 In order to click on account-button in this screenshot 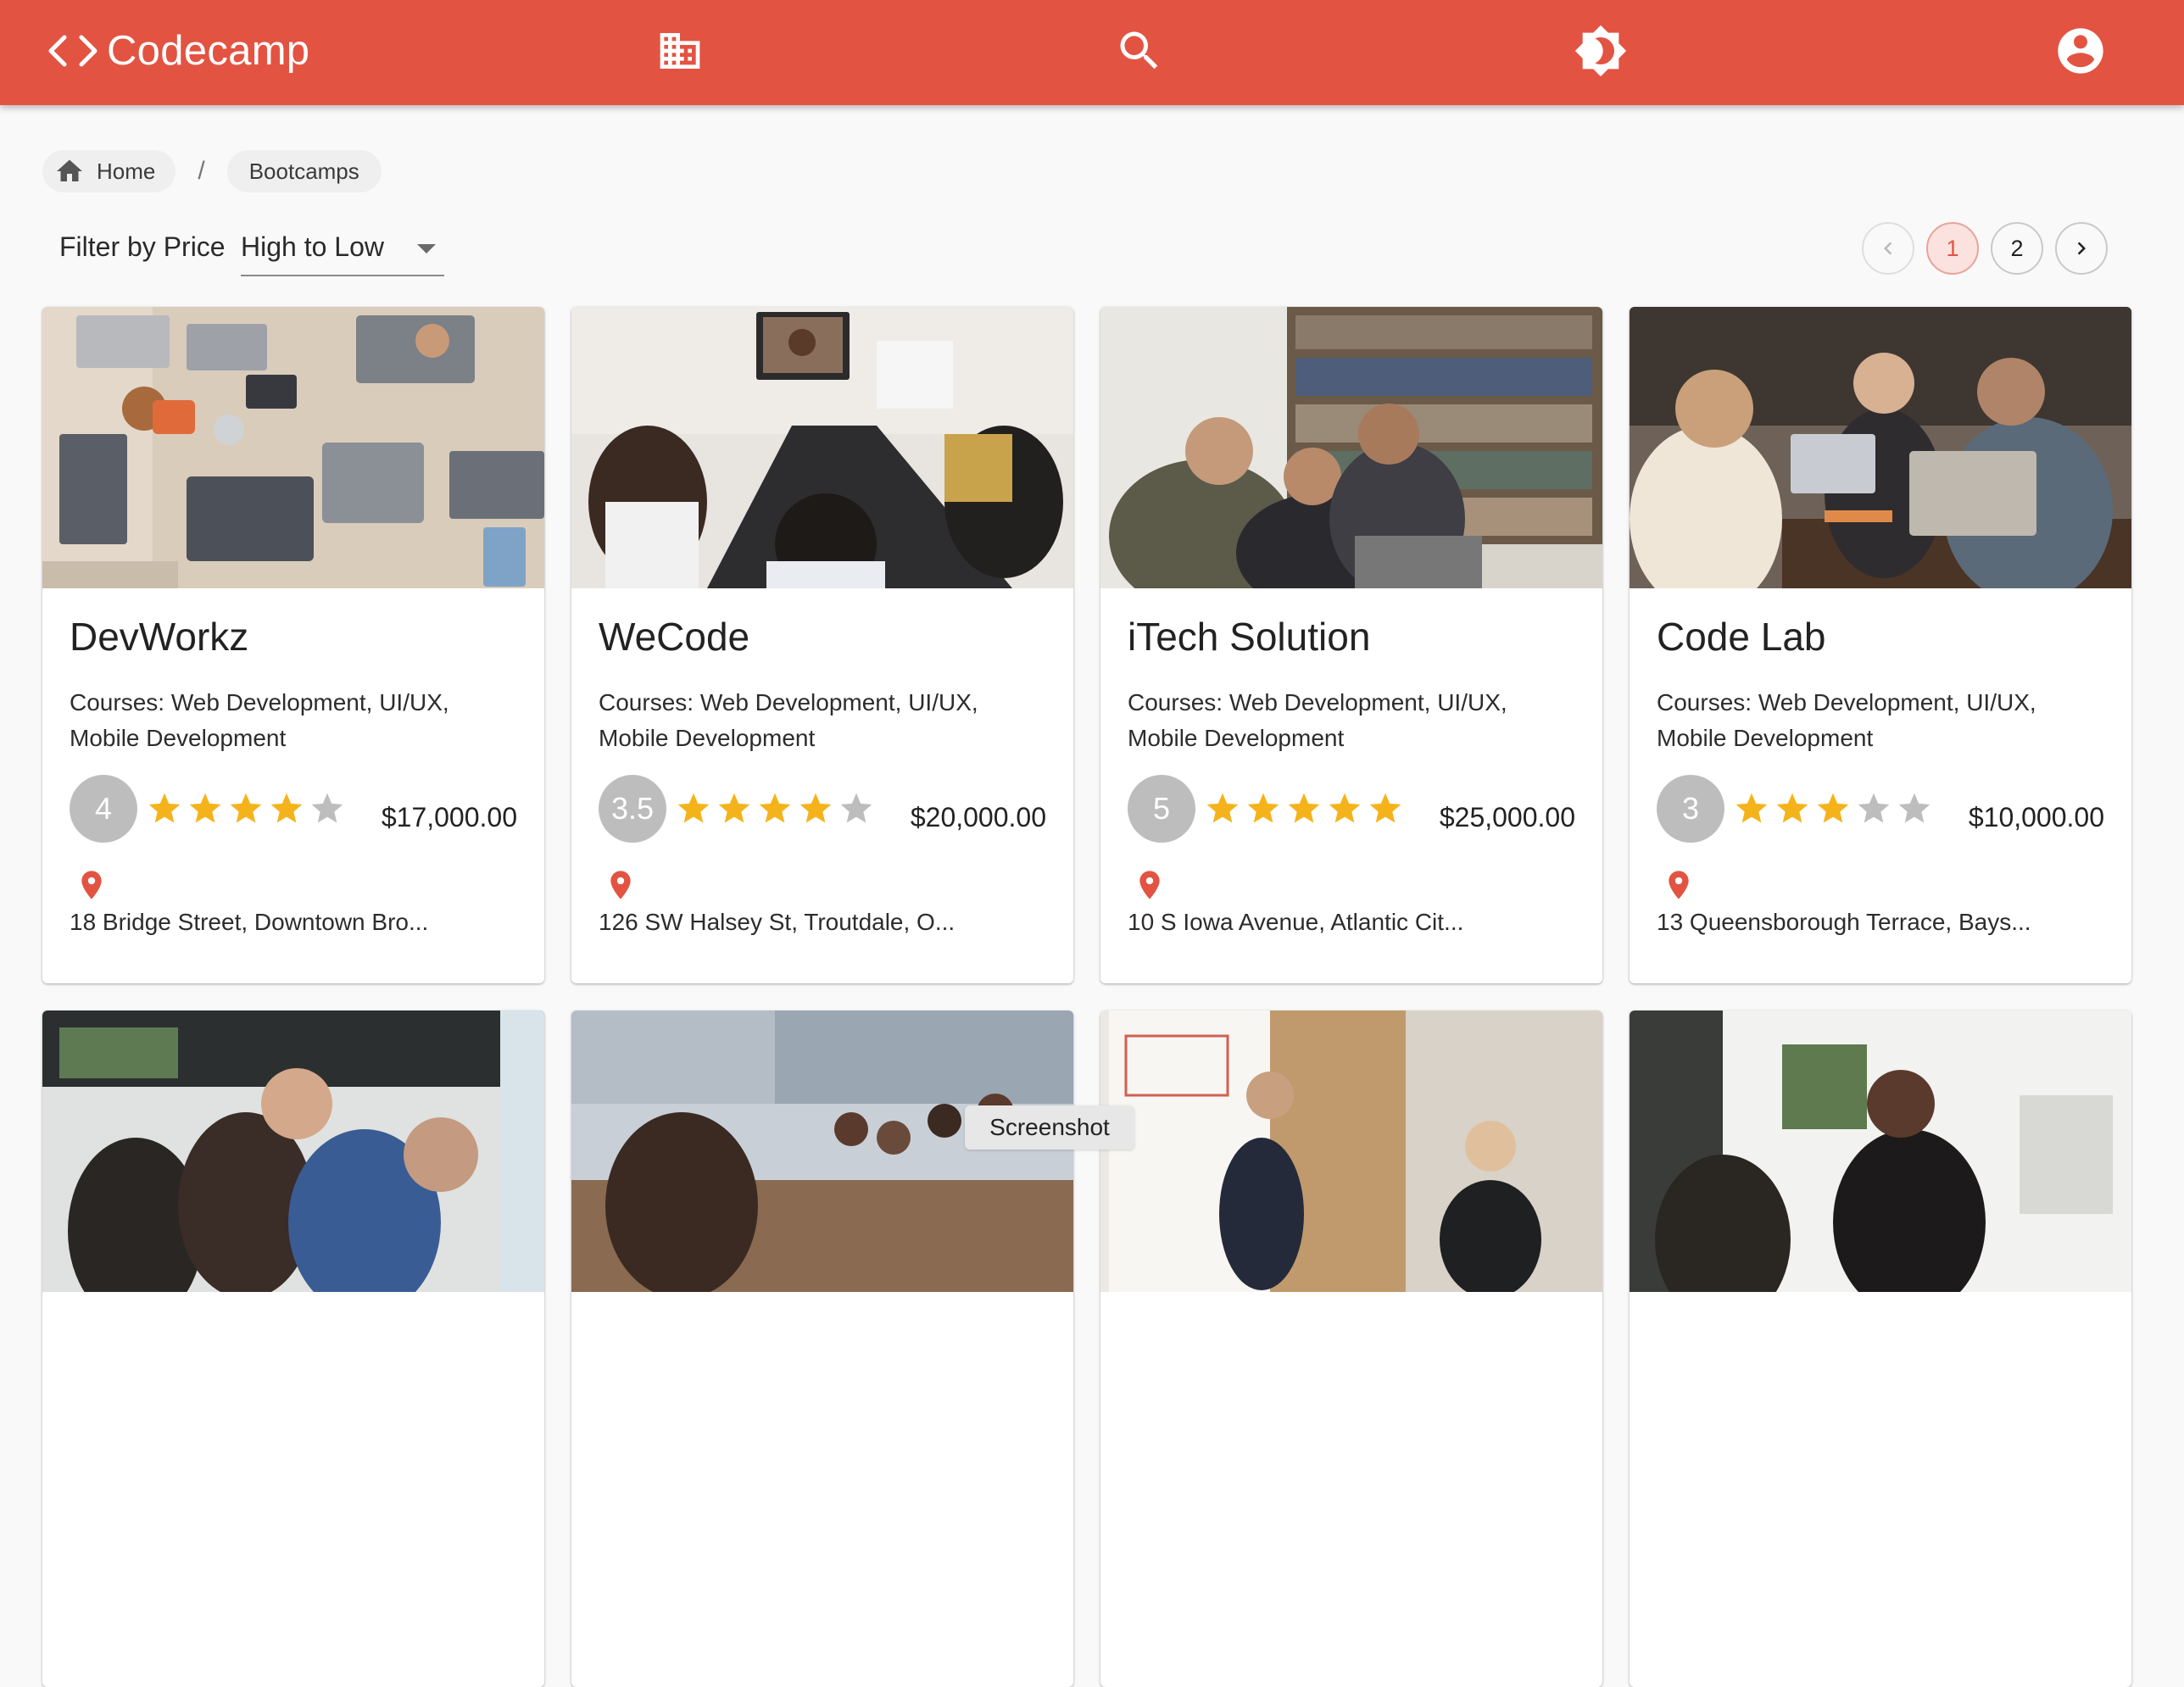, I will do `click(2080, 51)`.